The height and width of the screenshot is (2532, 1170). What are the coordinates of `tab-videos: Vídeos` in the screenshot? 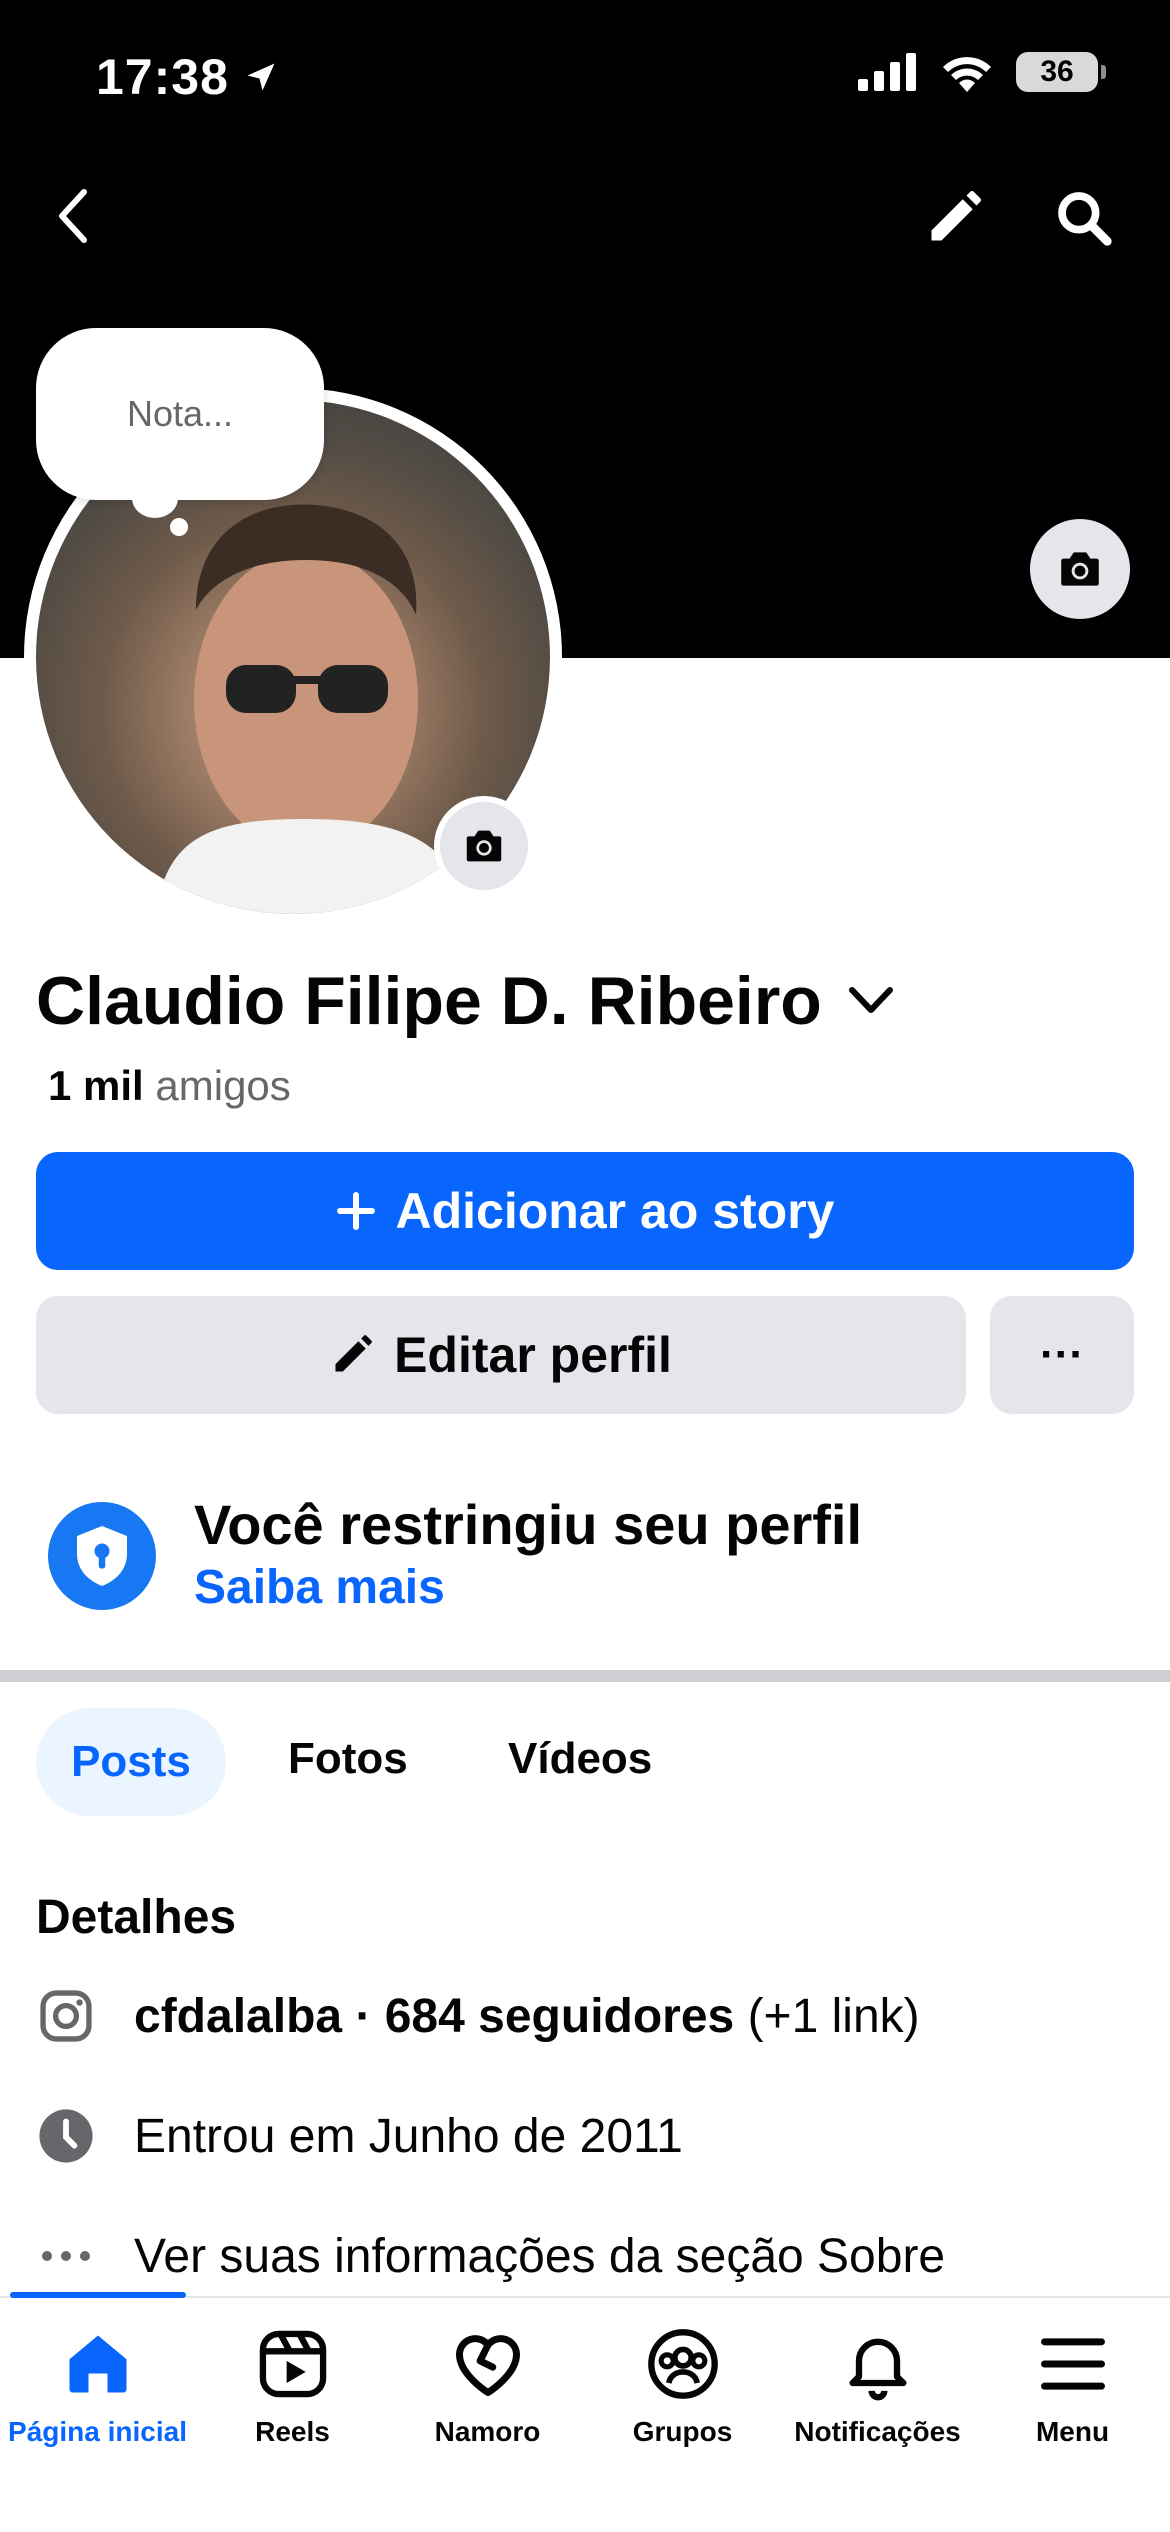 It's located at (580, 1759).